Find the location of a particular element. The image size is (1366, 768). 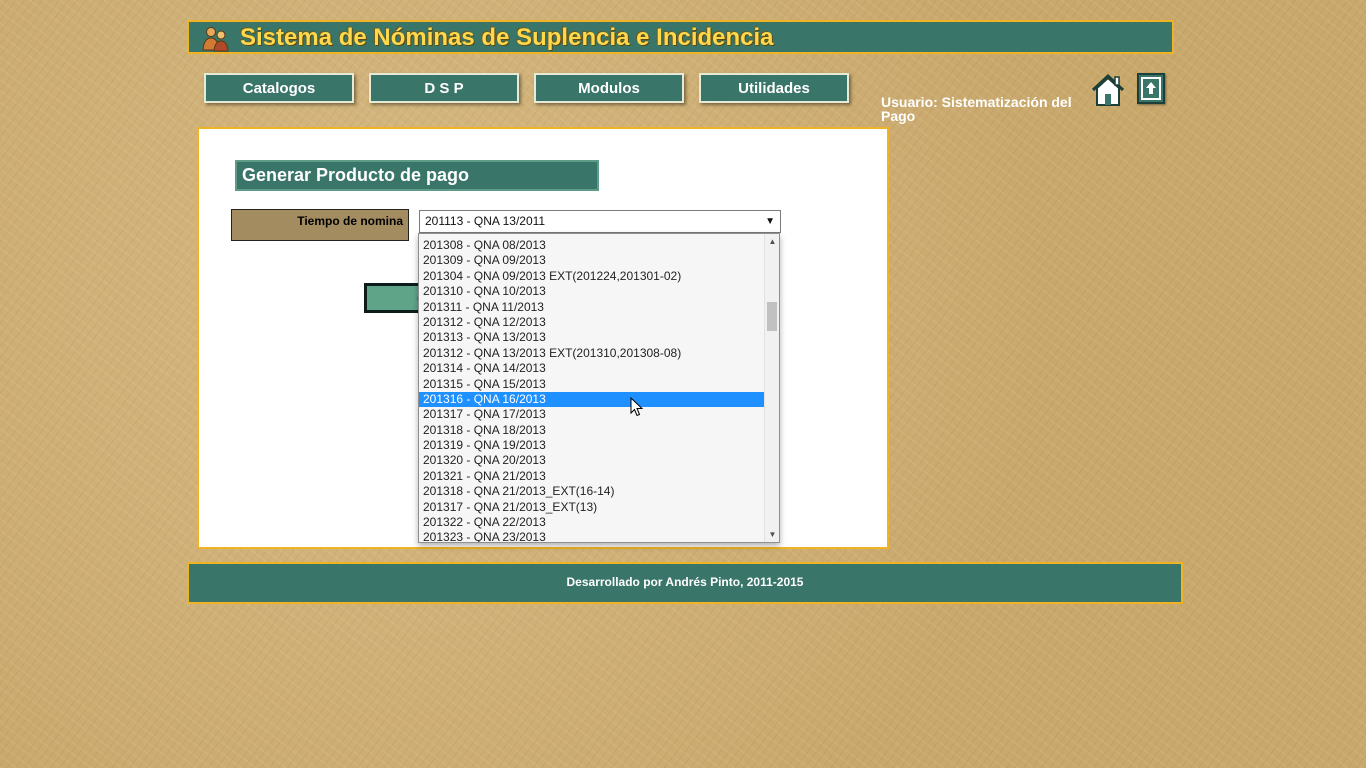

home-icon is located at coordinates (1108, 90).